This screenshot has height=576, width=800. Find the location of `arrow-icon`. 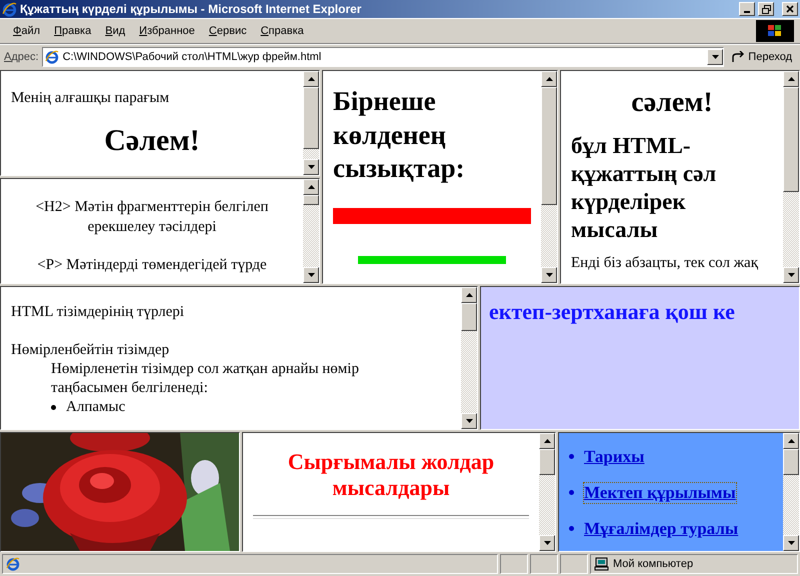

arrow-icon is located at coordinates (738, 57).